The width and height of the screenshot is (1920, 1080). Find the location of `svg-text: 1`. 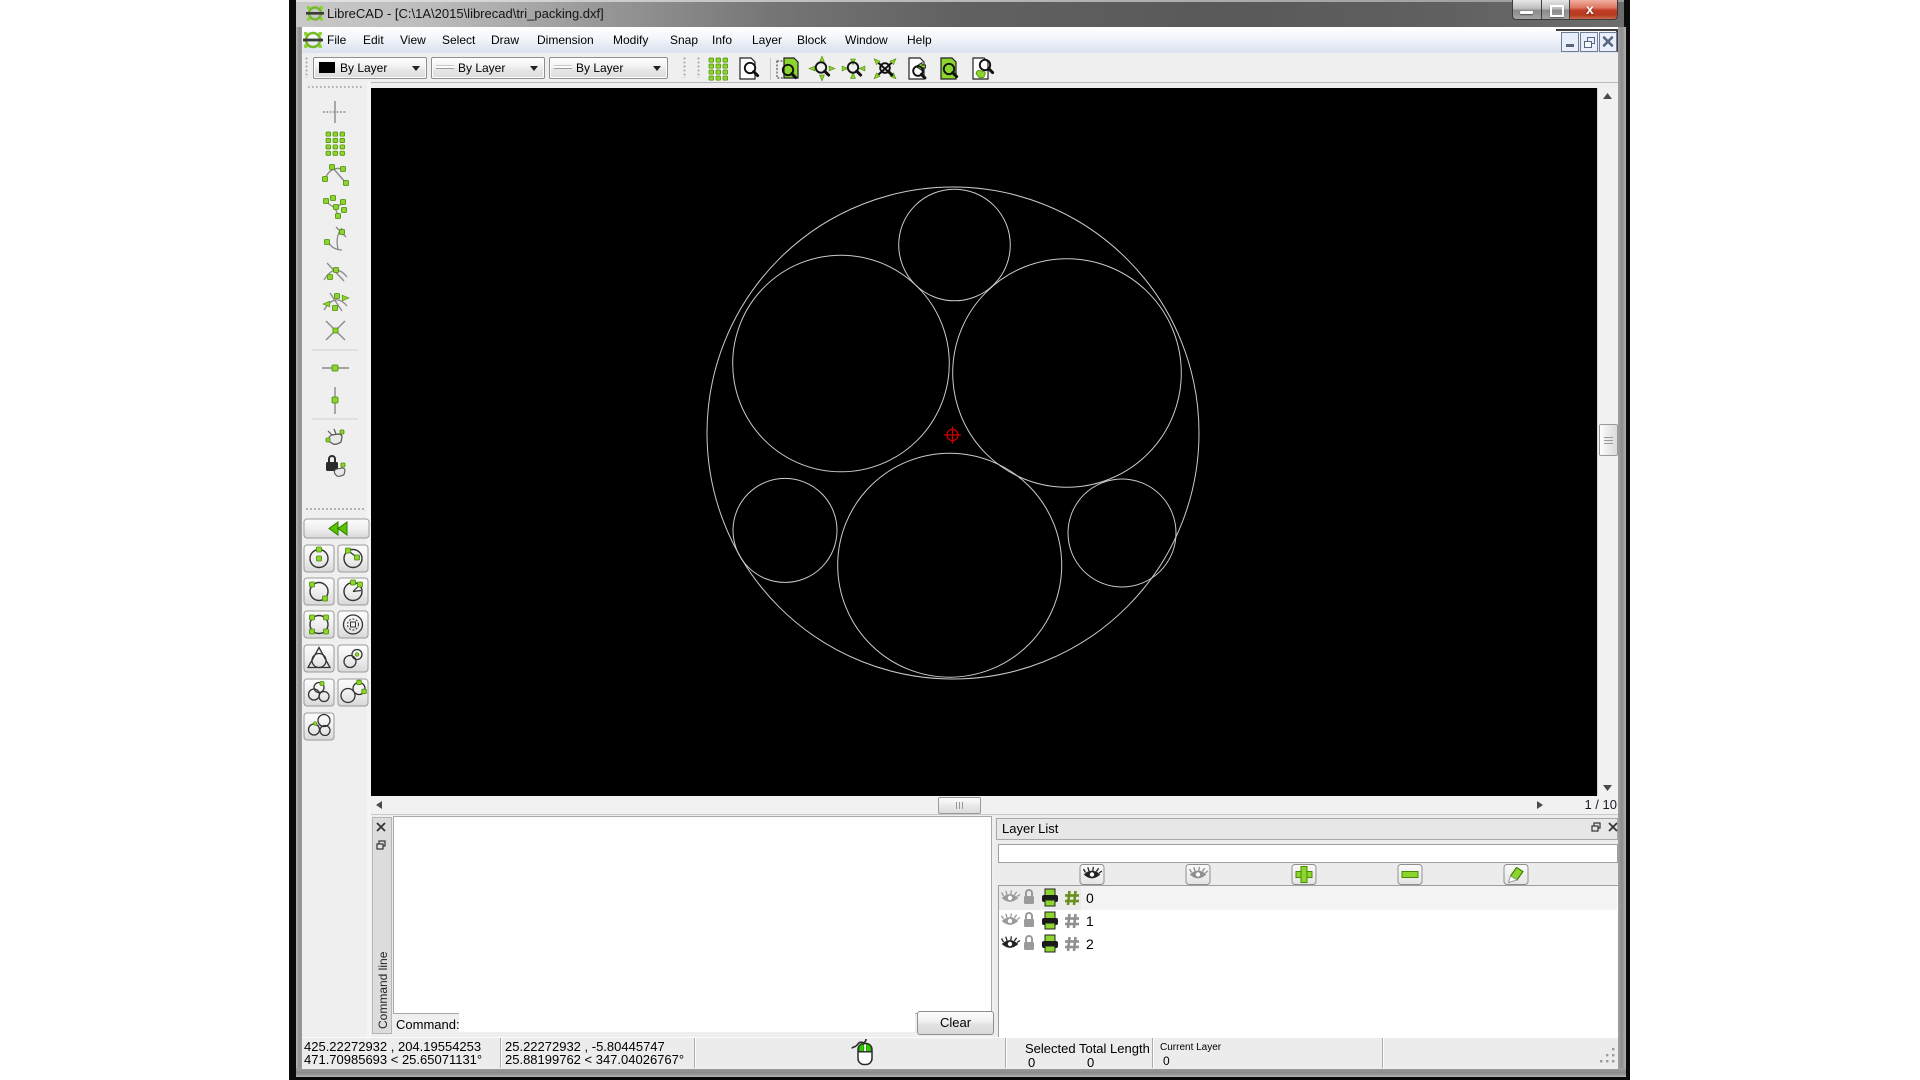

svg-text: 1 is located at coordinates (1090, 921).